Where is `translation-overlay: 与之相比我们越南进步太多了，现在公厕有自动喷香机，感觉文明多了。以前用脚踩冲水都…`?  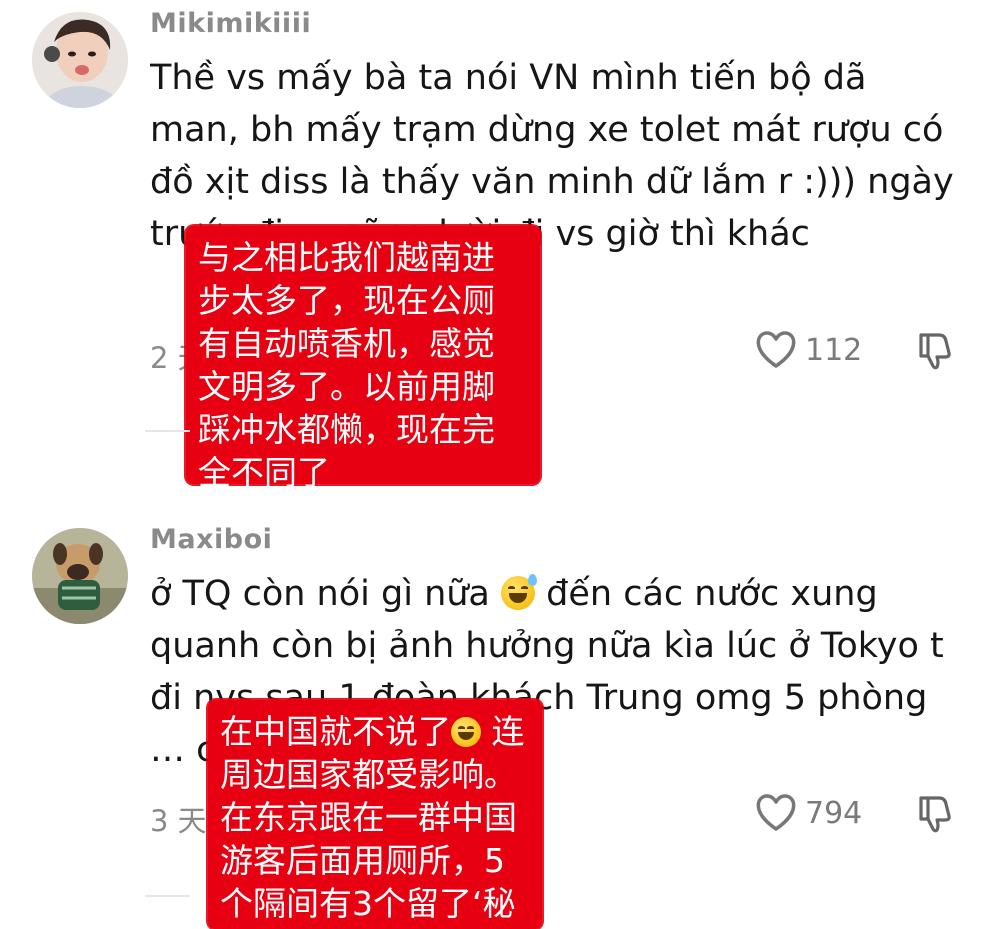 translation-overlay: 与之相比我们越南进步太多了，现在公厕有自动喷香机，感觉文明多了。以前用脚踩冲水都… is located at coordinates (363, 359).